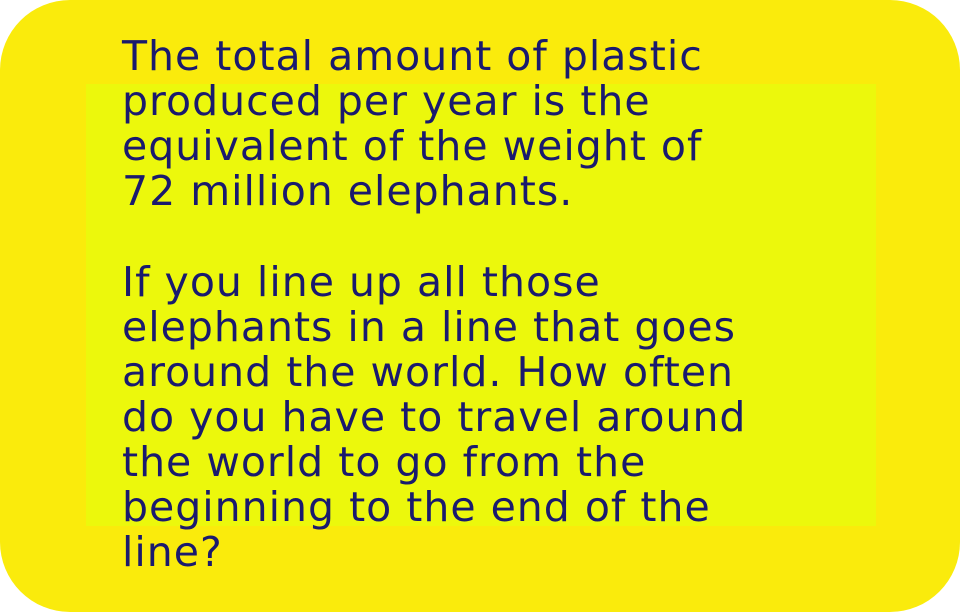 This screenshot has width=960, height=612. What do you see at coordinates (384, 462) in the screenshot?
I see `text-line: the world to go from the` at bounding box center [384, 462].